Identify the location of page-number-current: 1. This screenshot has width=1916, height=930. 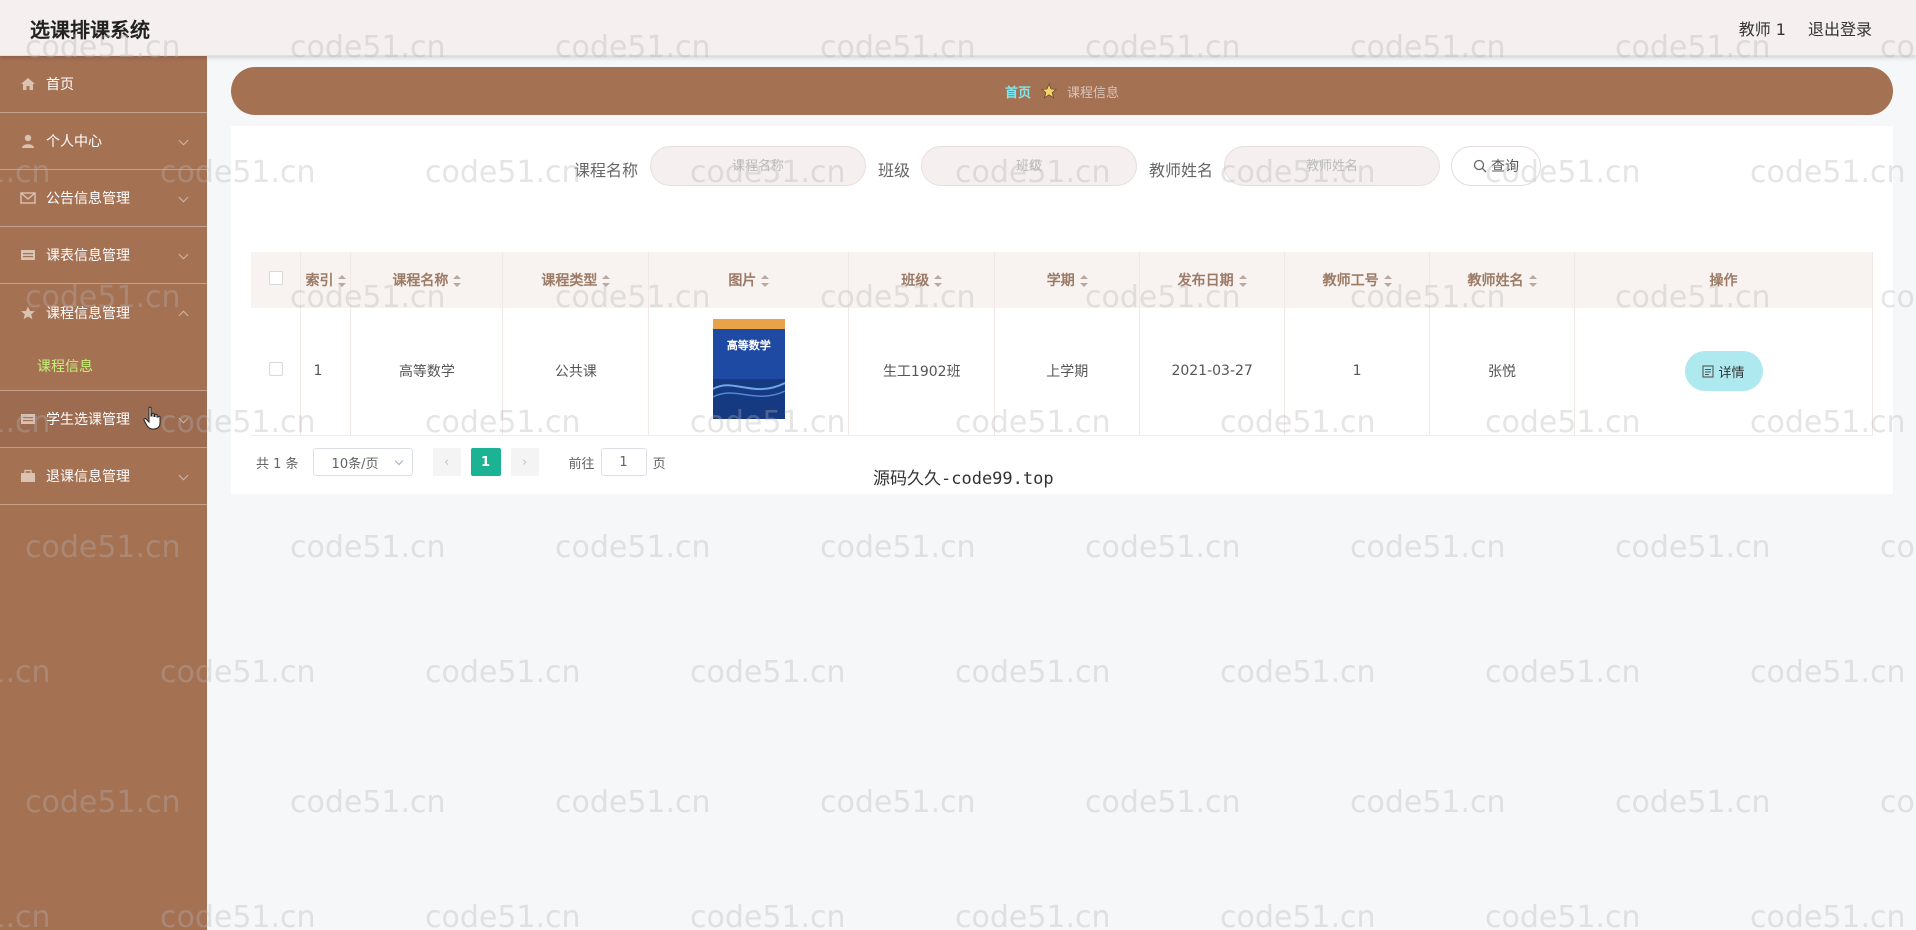
(485, 462).